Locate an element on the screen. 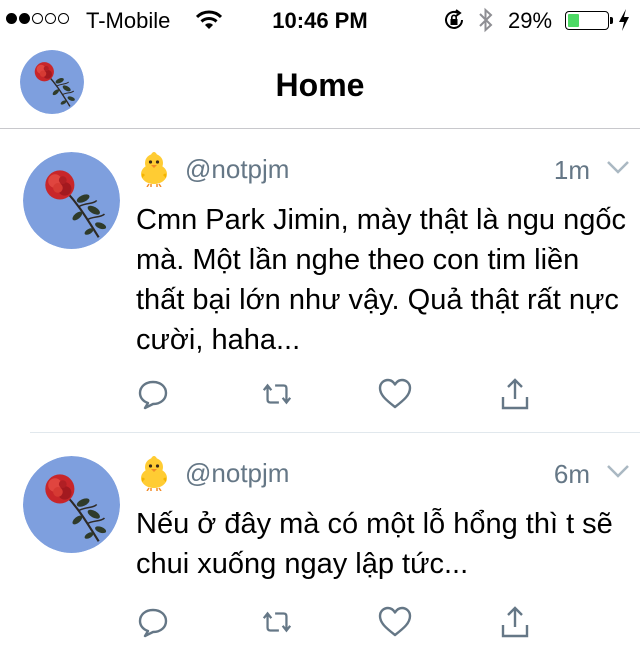 Image resolution: width=640 pixels, height=659 pixels. battery-icon is located at coordinates (587, 20).